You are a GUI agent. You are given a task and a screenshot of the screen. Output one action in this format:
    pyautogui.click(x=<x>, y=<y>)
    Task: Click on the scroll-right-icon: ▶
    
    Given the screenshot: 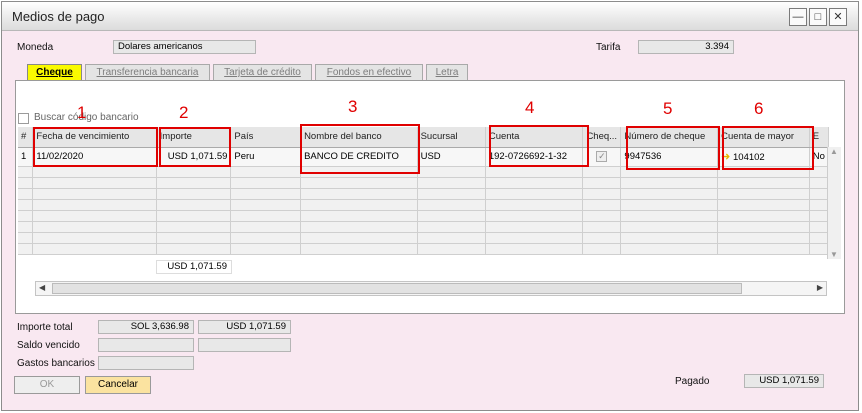 What is the action you would take?
    pyautogui.click(x=820, y=287)
    